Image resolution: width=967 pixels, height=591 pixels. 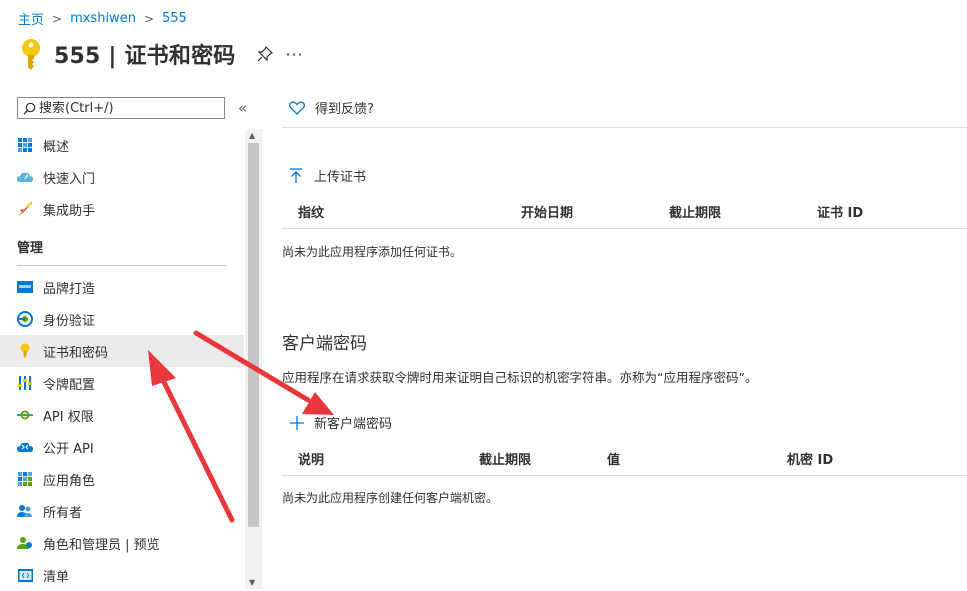 I want to click on toolbar-divider, so click(x=624, y=127).